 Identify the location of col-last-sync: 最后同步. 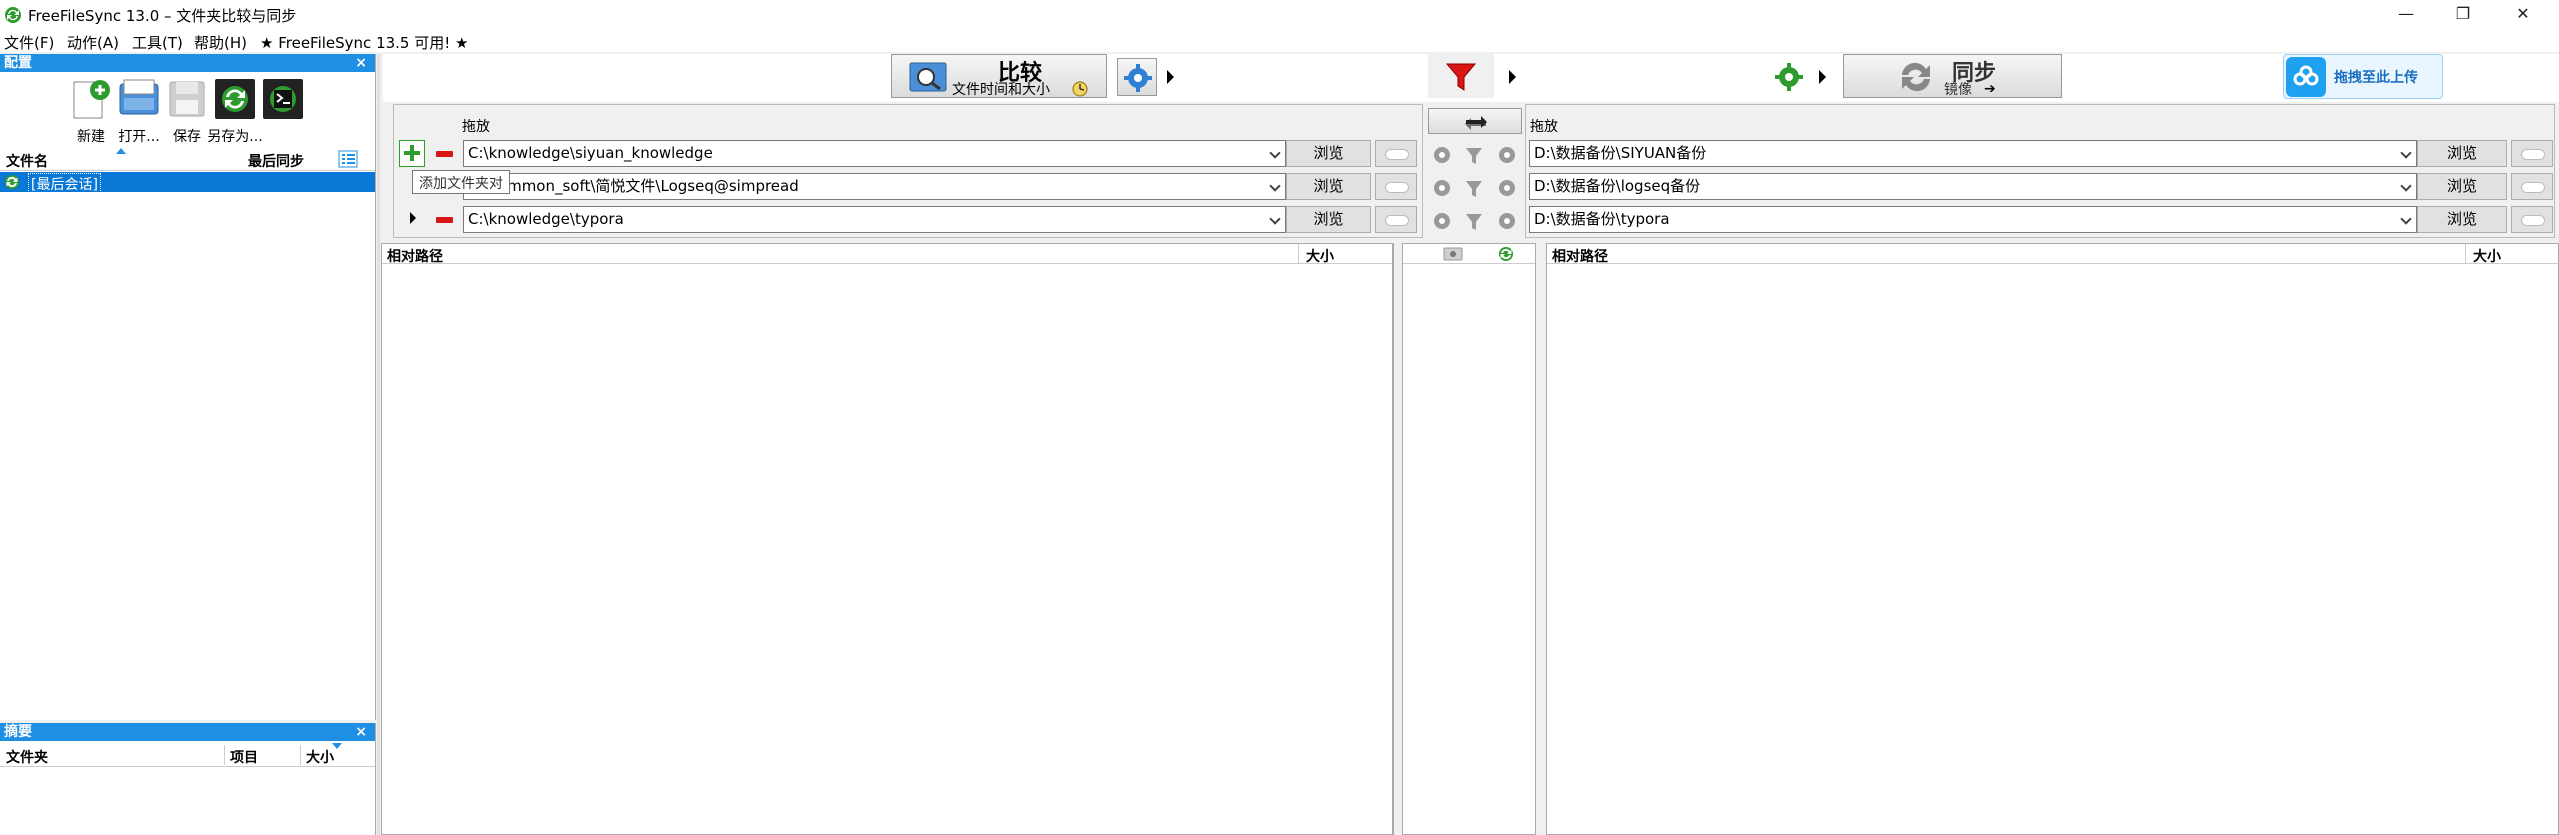
(276, 161).